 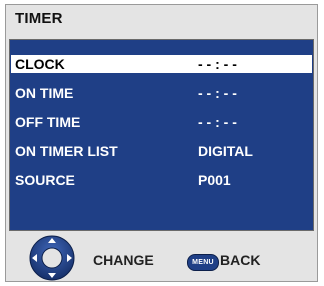 I want to click on change-label: CHANGE, so click(x=123, y=260).